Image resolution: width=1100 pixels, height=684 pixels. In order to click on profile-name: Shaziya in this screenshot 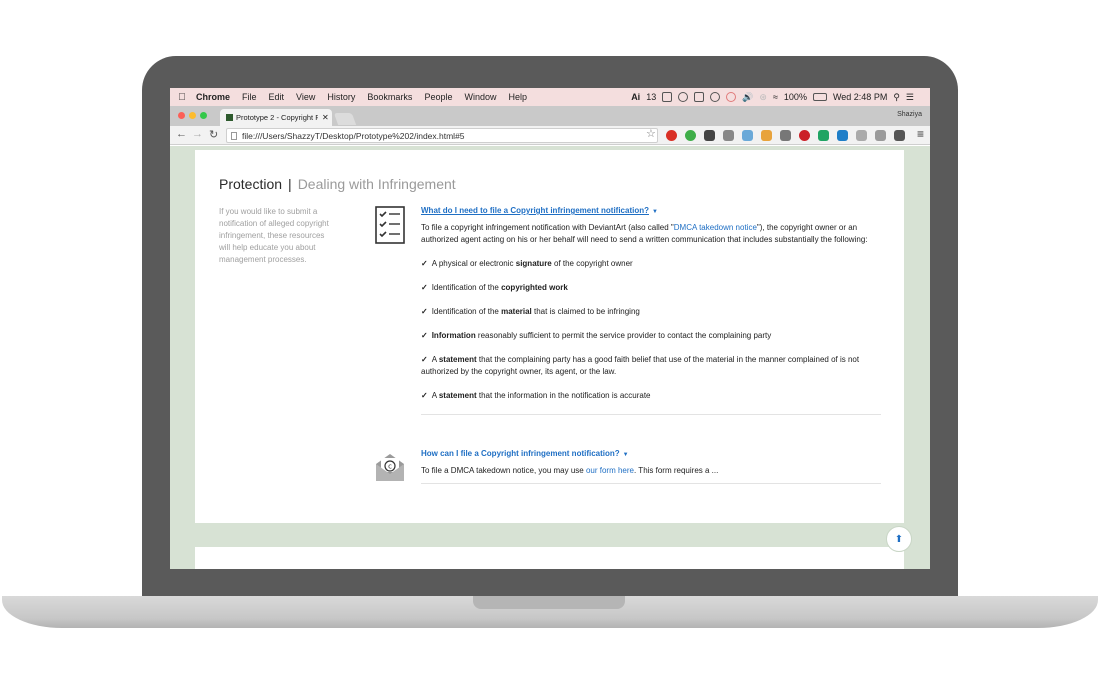, I will do `click(909, 114)`.